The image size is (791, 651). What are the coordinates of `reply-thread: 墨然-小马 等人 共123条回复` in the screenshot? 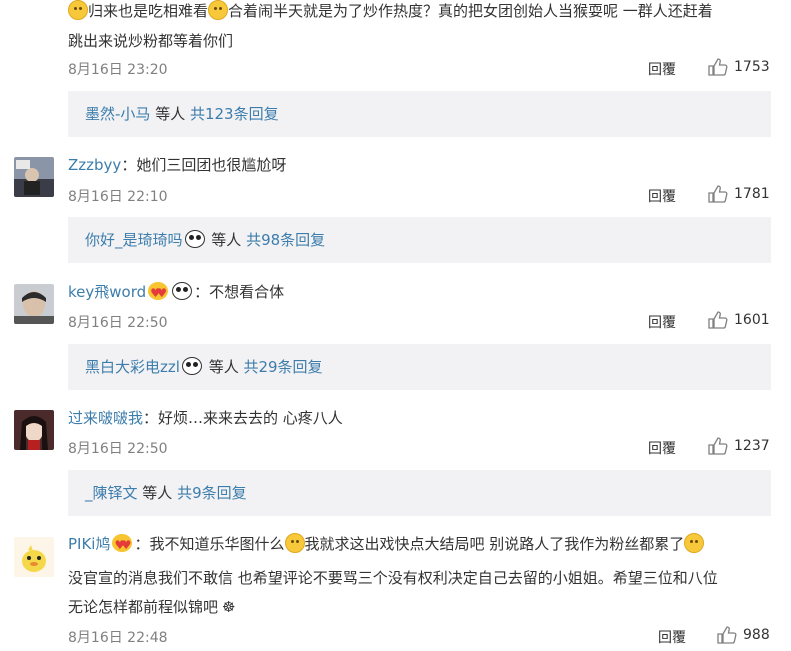 It's located at (419, 114).